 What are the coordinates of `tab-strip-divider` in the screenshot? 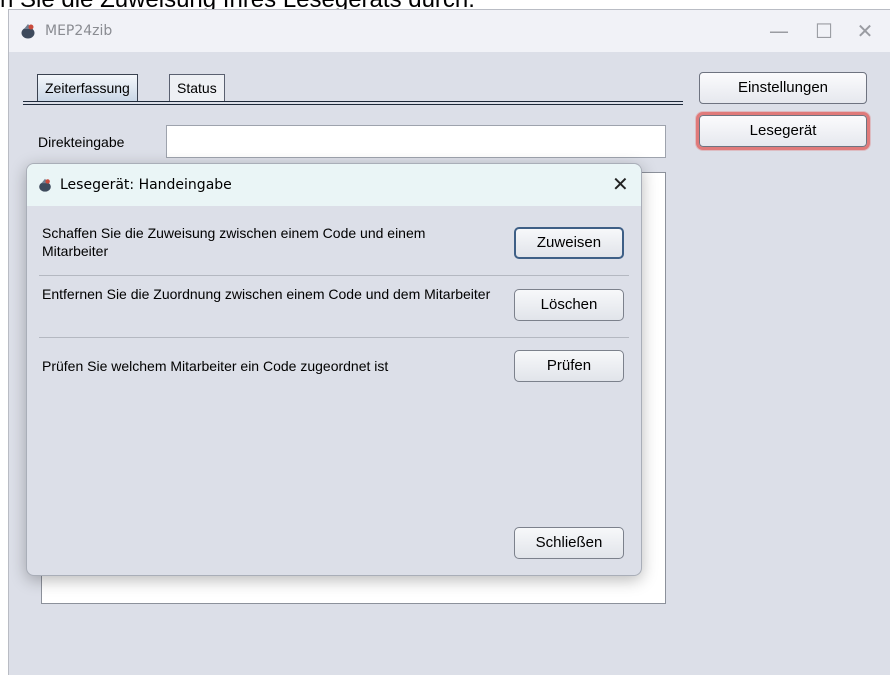 It's located at (353, 103).